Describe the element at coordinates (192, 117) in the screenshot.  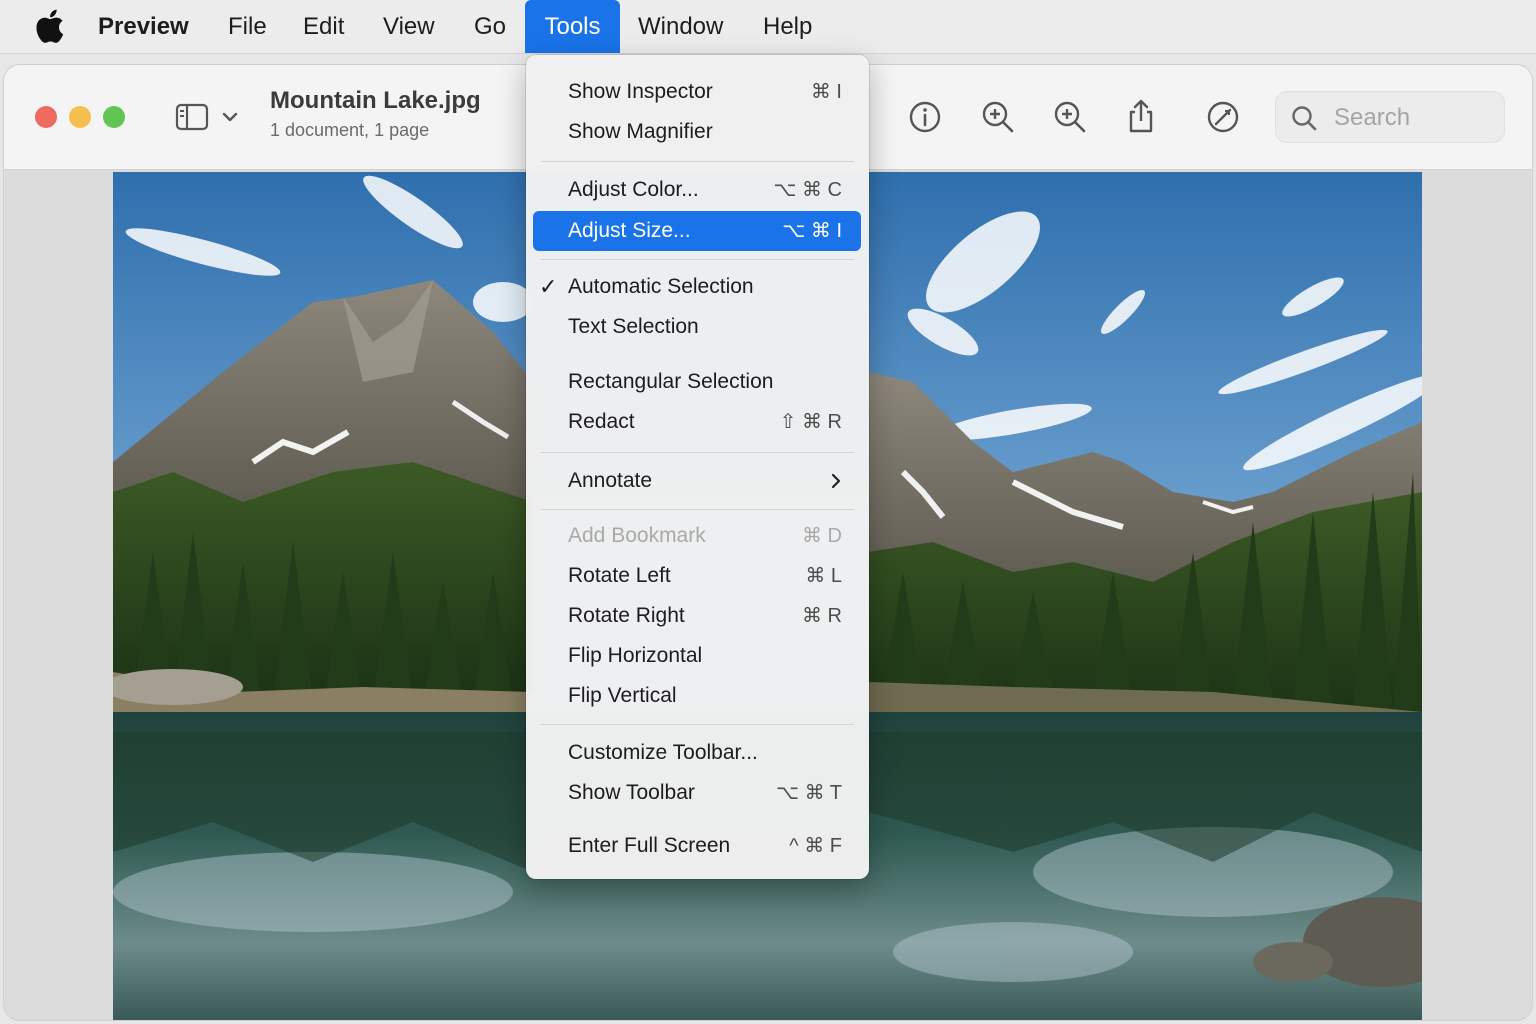
I see `sidebar-icon` at that location.